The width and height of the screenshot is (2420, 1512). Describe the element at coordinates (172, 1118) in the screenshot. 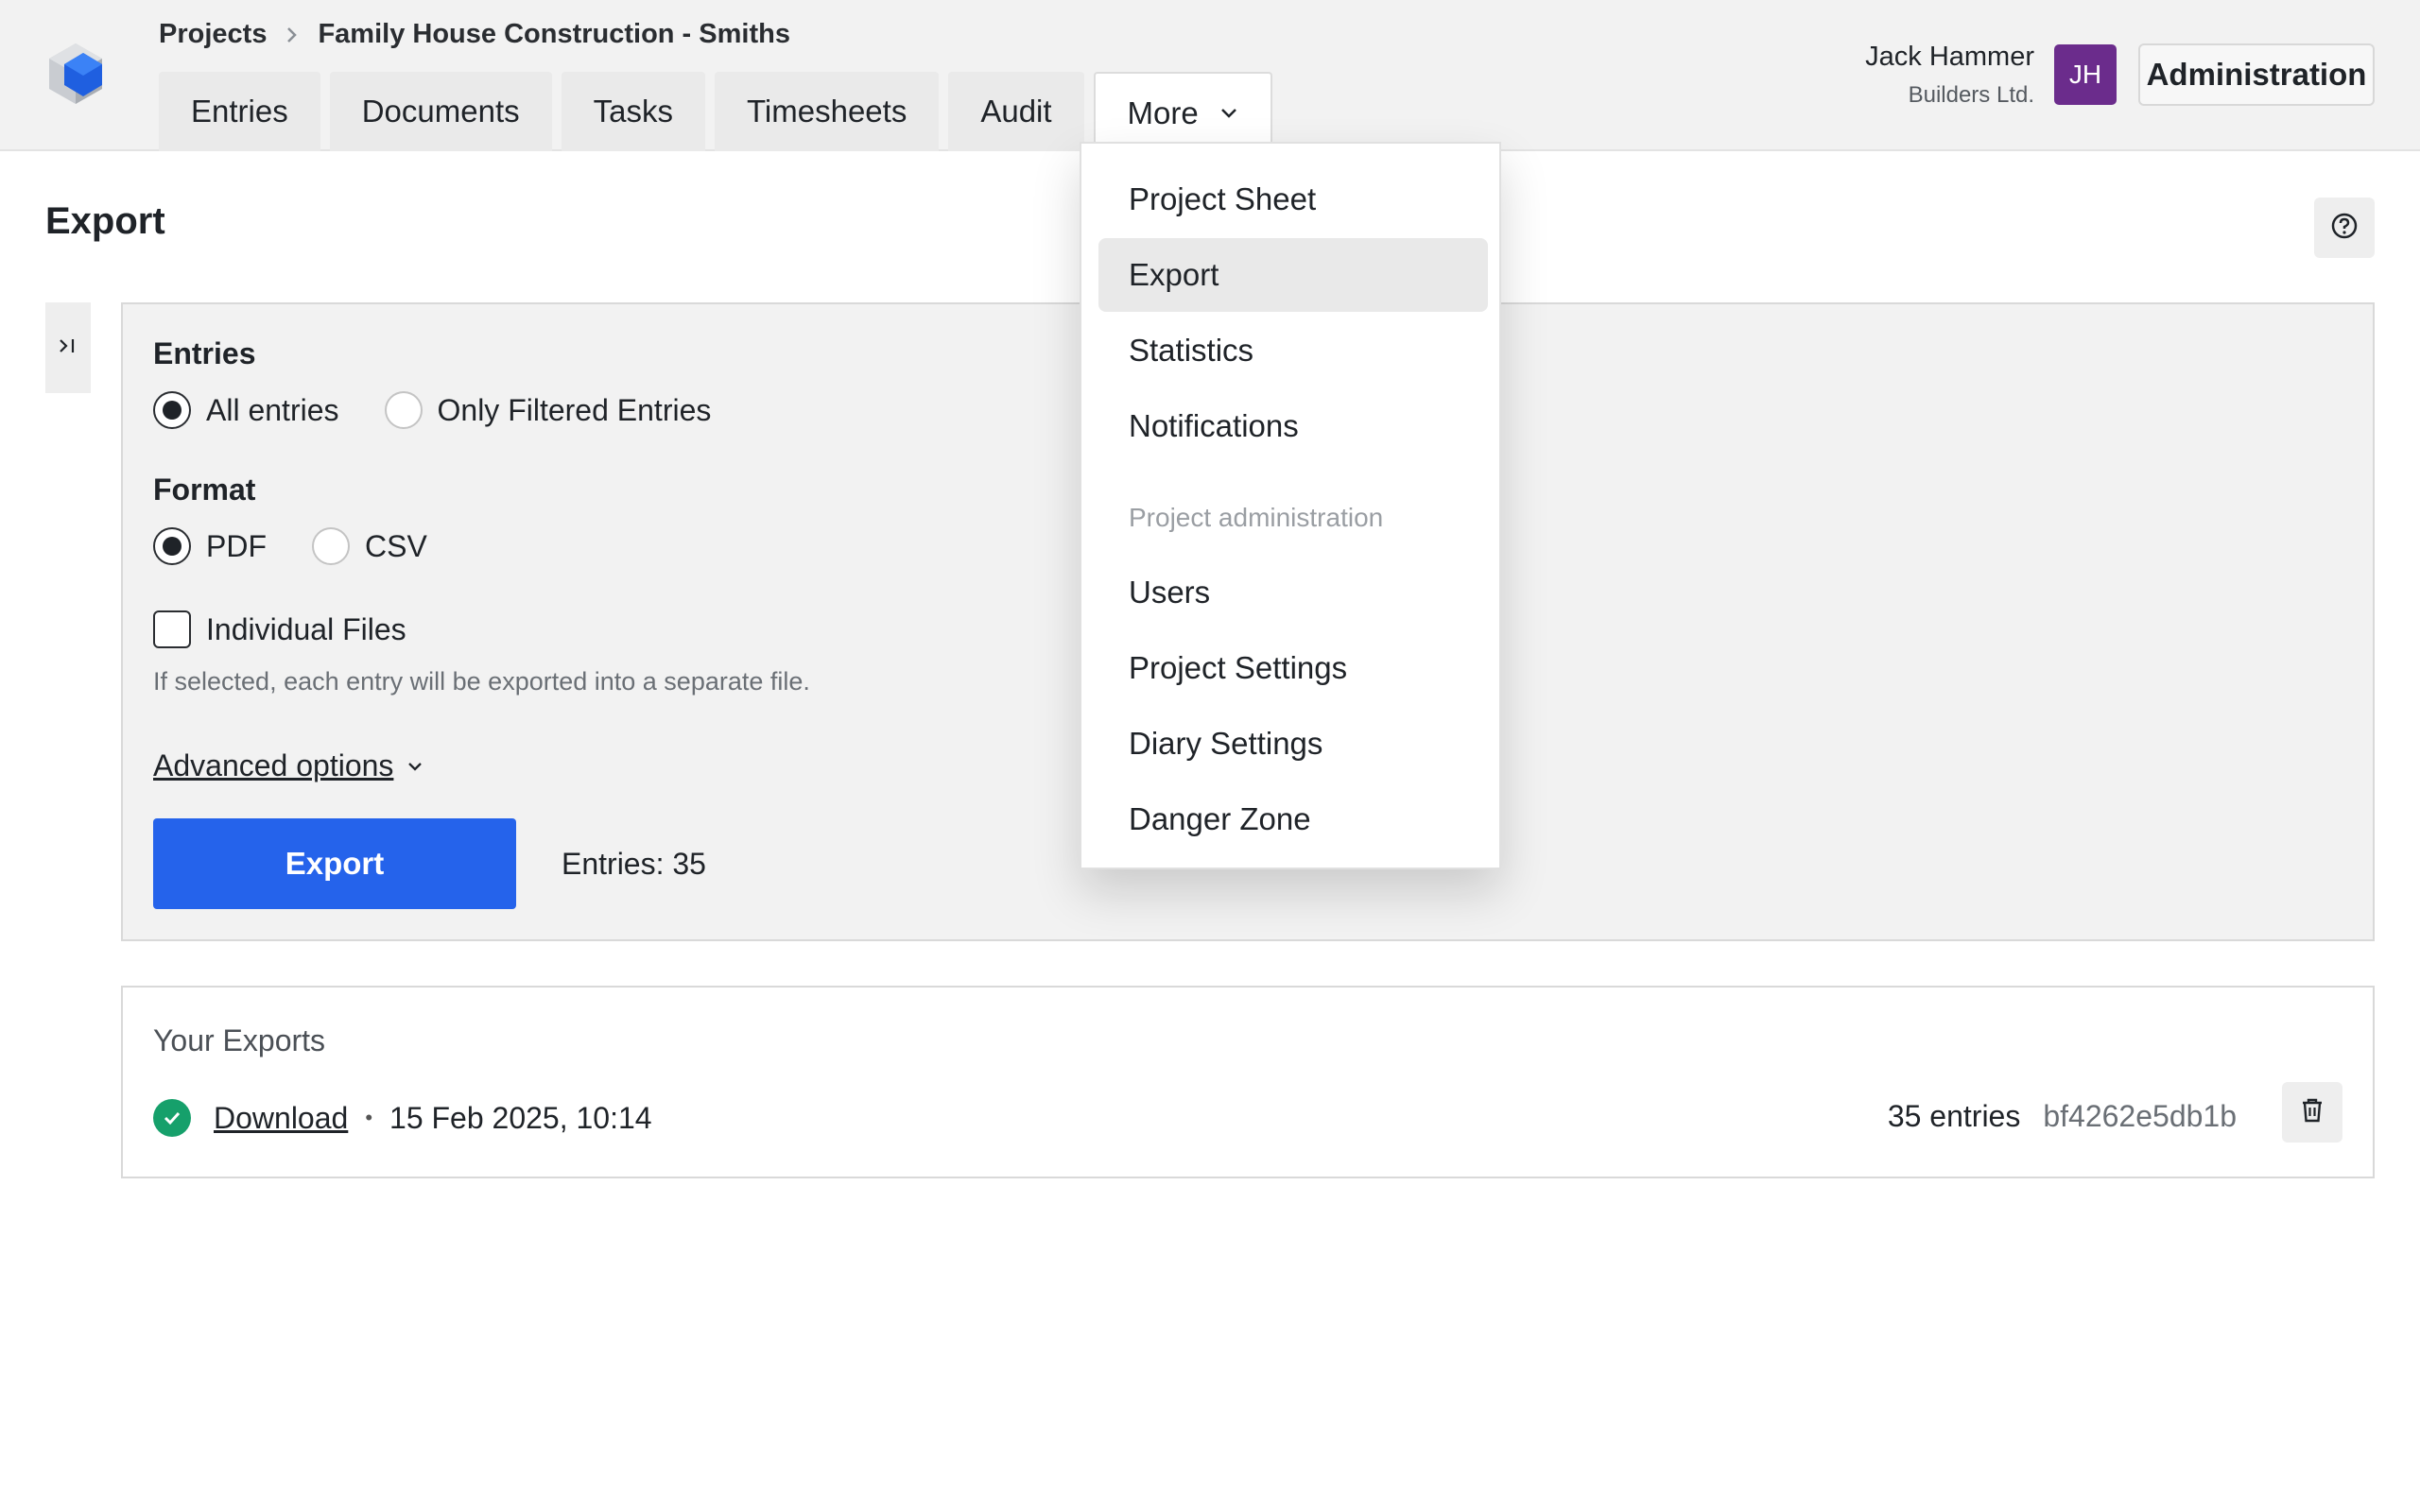

I see `check-circle-icon` at that location.